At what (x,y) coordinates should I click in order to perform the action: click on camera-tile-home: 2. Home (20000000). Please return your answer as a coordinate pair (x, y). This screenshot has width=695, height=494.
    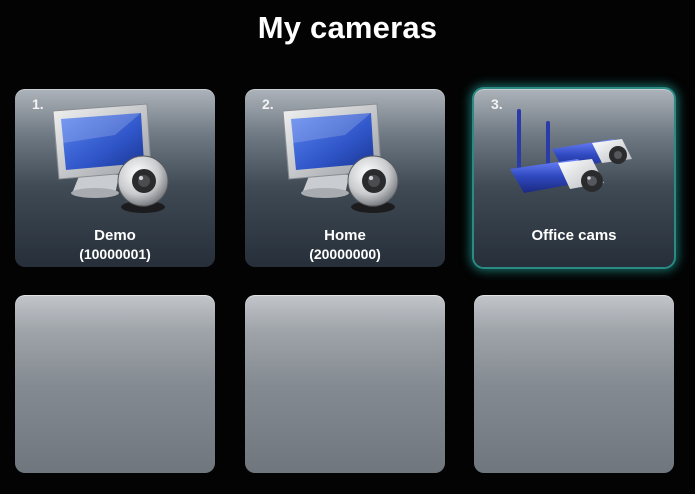
    Looking at the image, I should click on (345, 178).